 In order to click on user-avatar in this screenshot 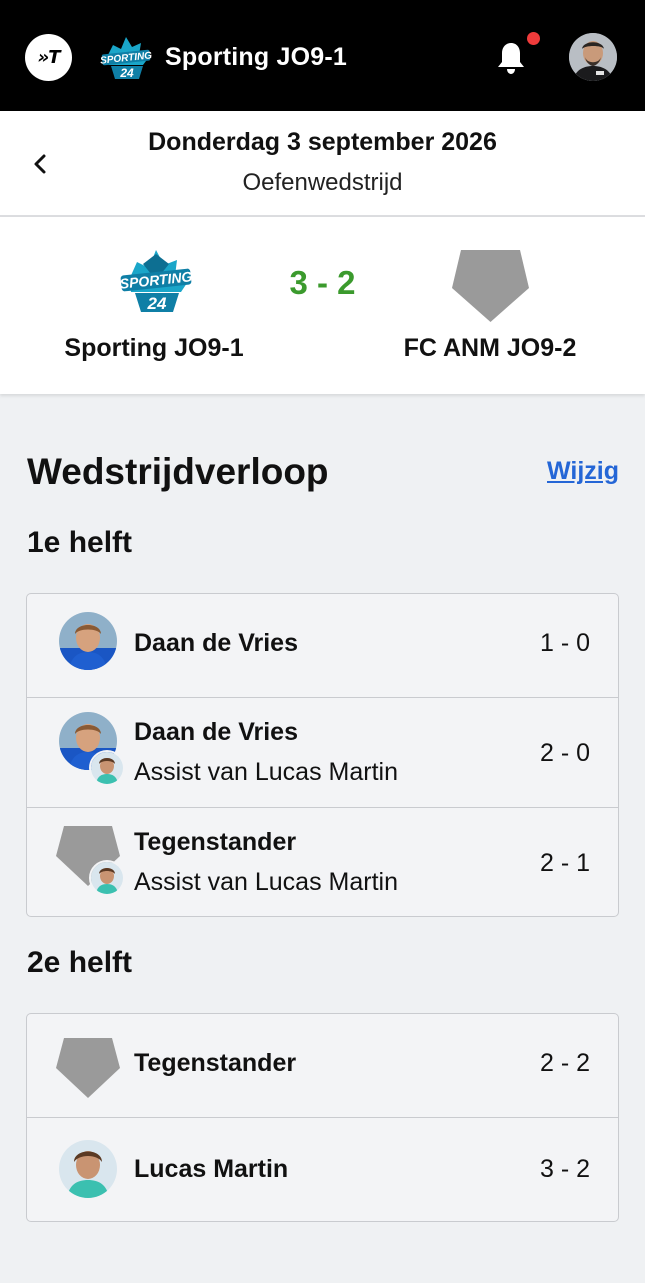, I will do `click(593, 57)`.